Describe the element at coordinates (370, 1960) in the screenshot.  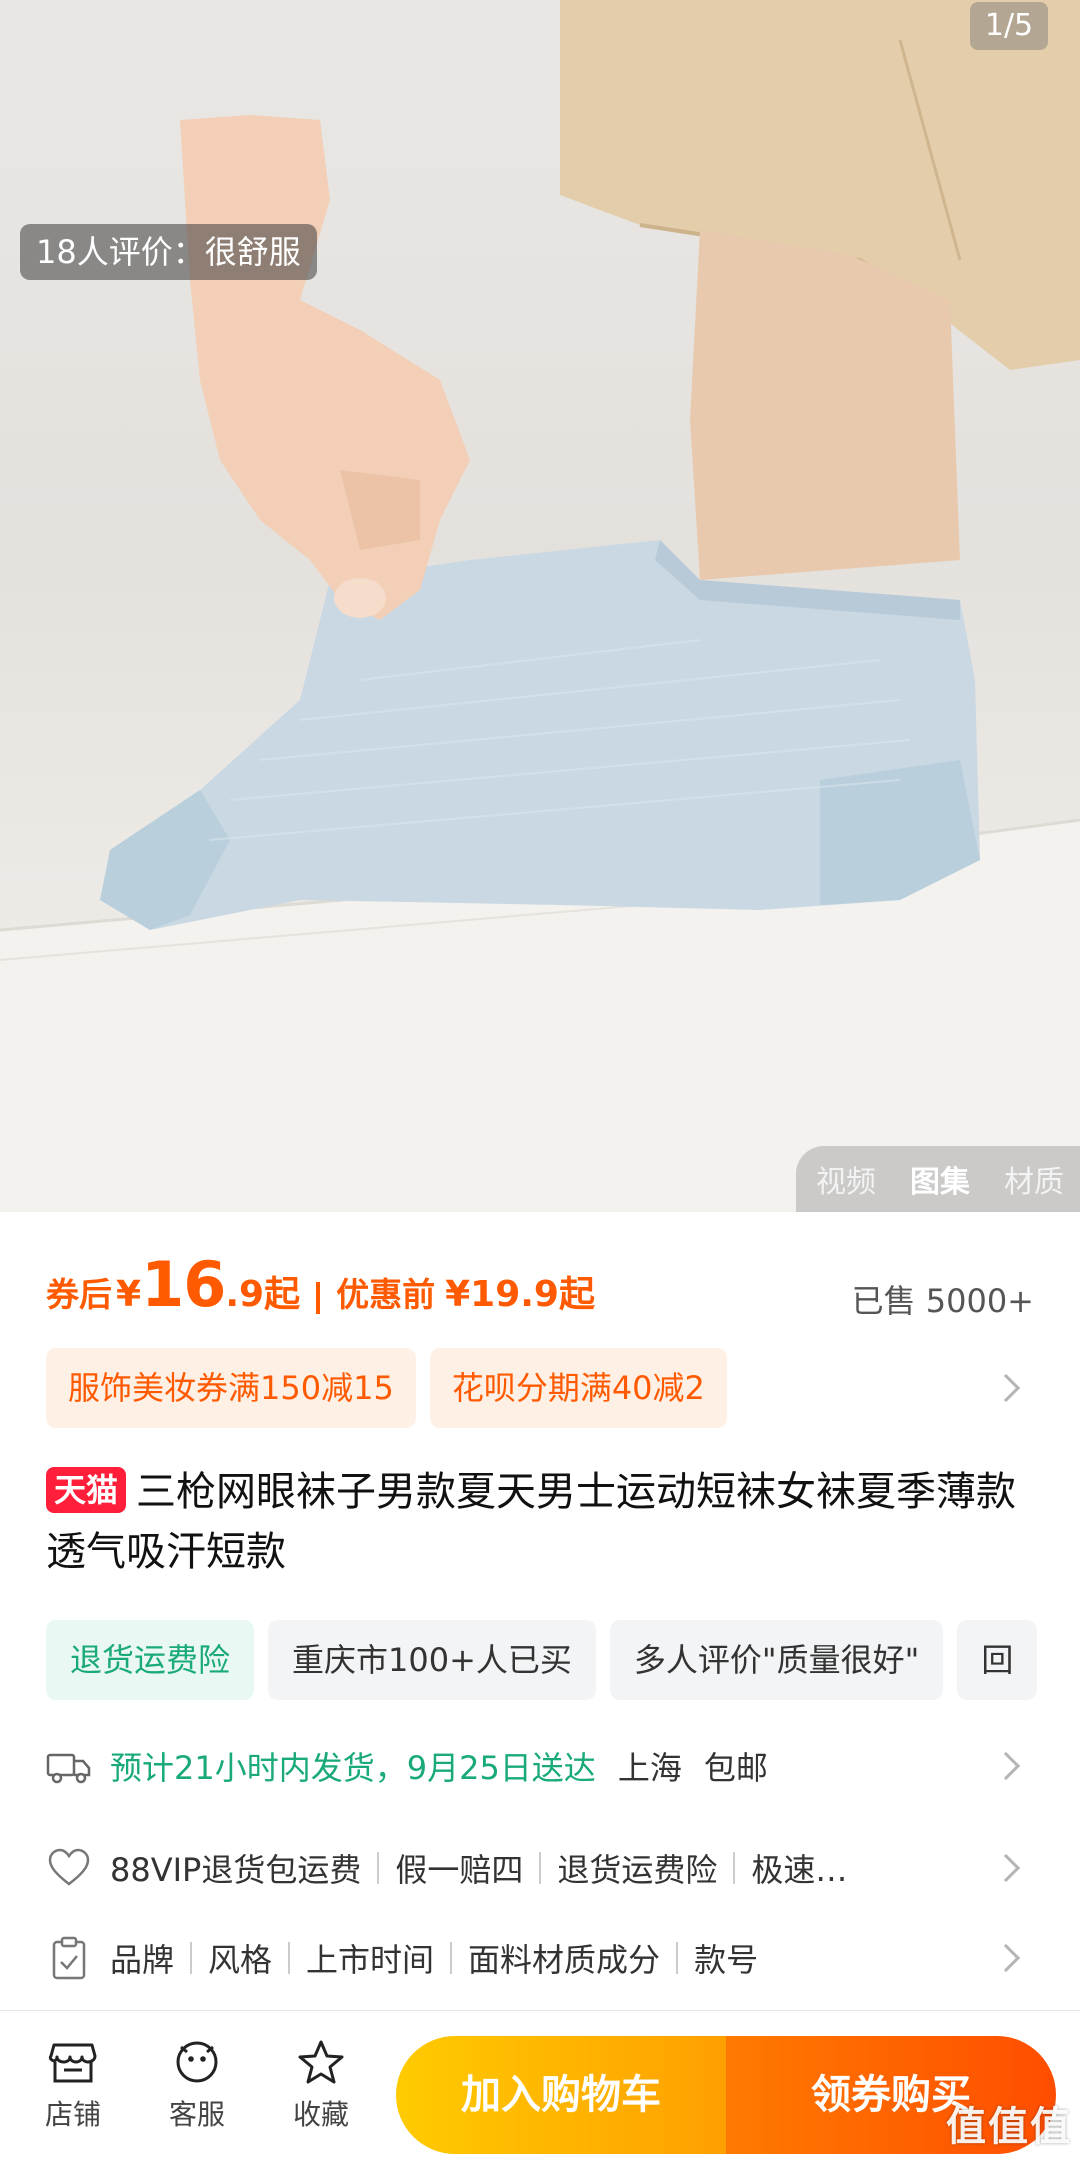
I see `spec-release-date: 上市时间` at that location.